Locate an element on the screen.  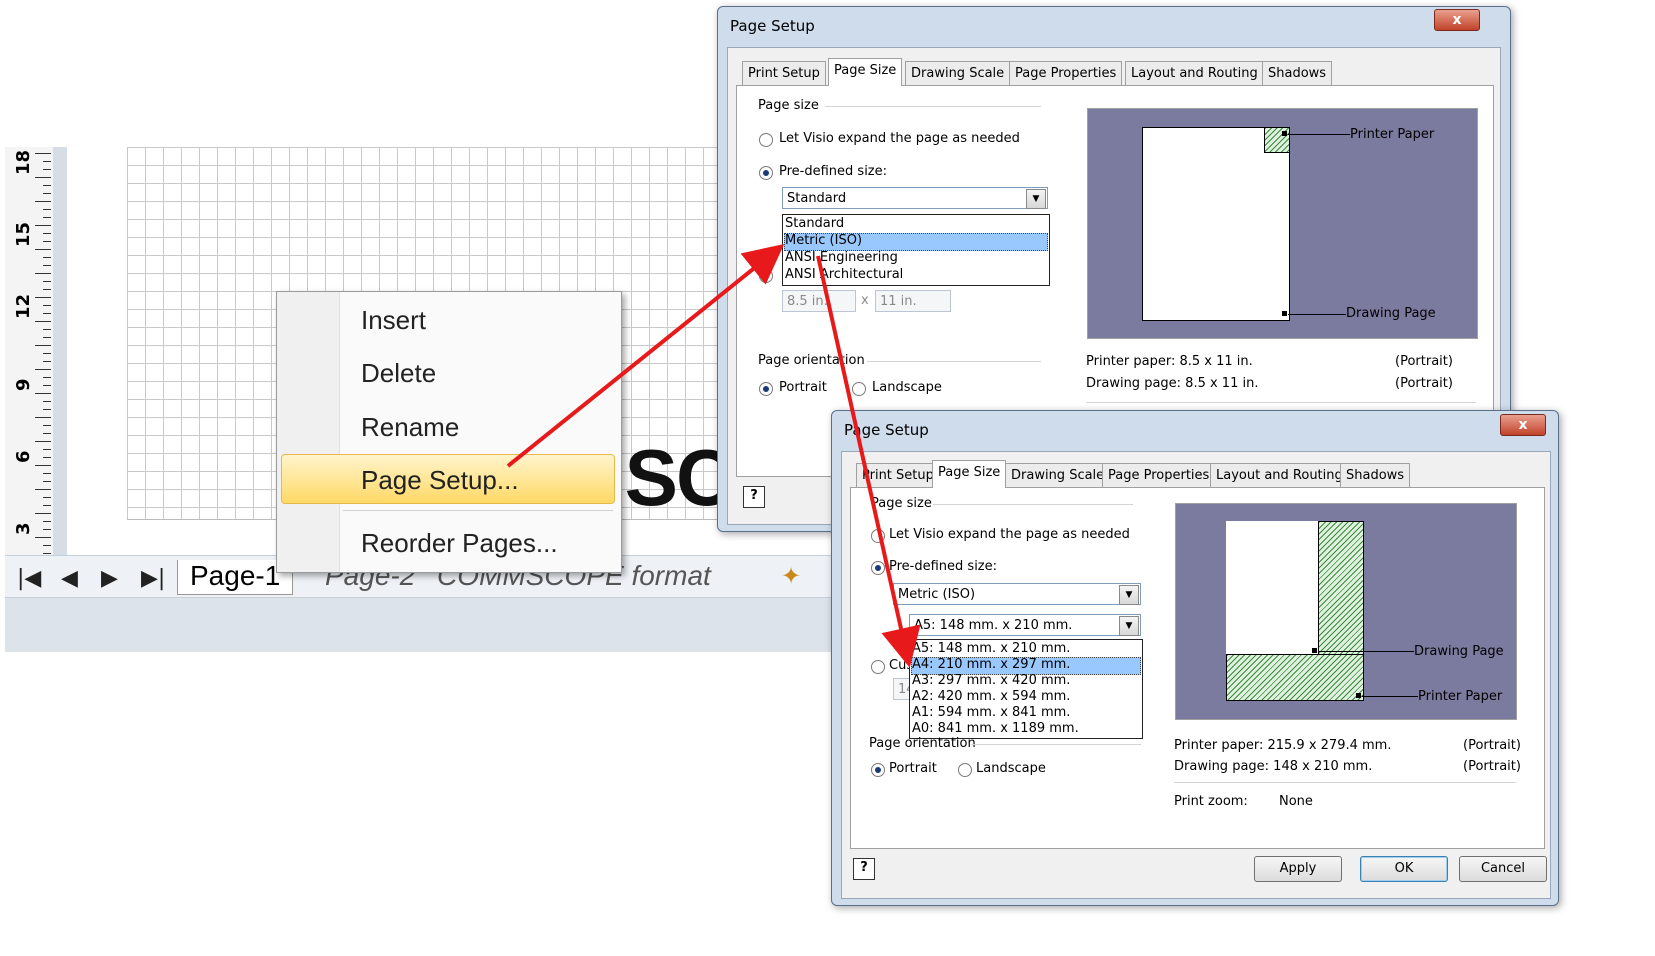
dropdown-option: ANSI Engineering is located at coordinates (841, 257).